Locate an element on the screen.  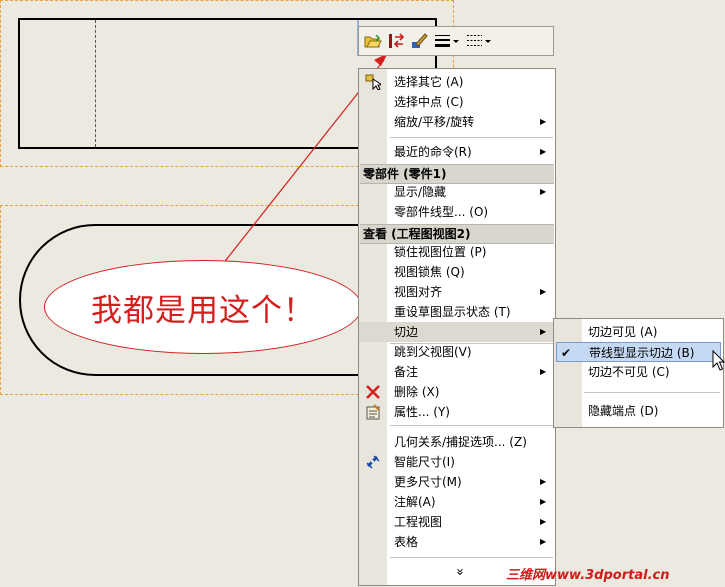
menu-item-more-dimensions: 更多尺寸(M) ▶ is located at coordinates (457, 482).